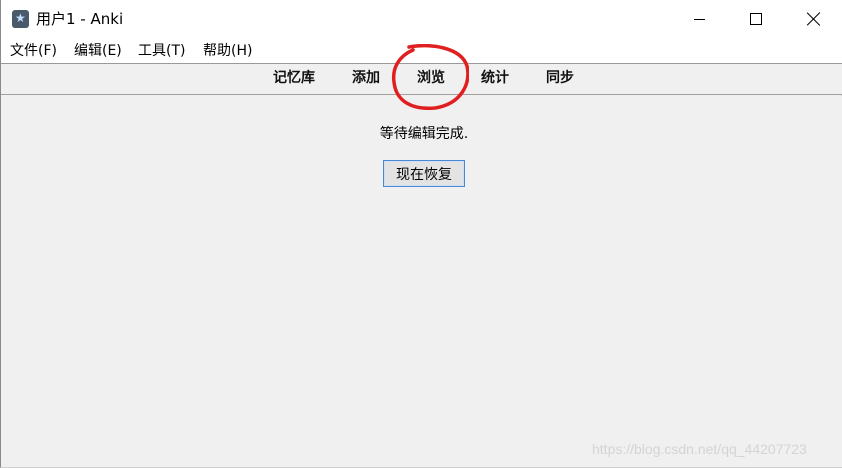 The height and width of the screenshot is (468, 842). I want to click on close-icon, so click(814, 19).